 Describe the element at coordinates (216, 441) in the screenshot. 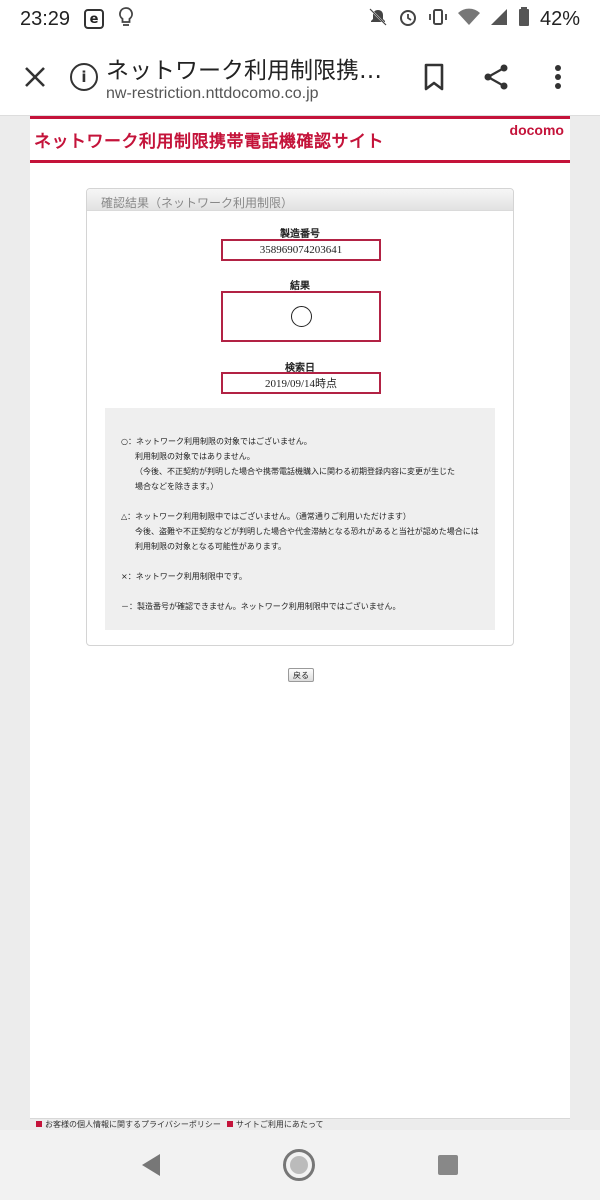

I see `legend-circle-line1: ○：ネットワーク利用制限の対象ではございません。` at that location.